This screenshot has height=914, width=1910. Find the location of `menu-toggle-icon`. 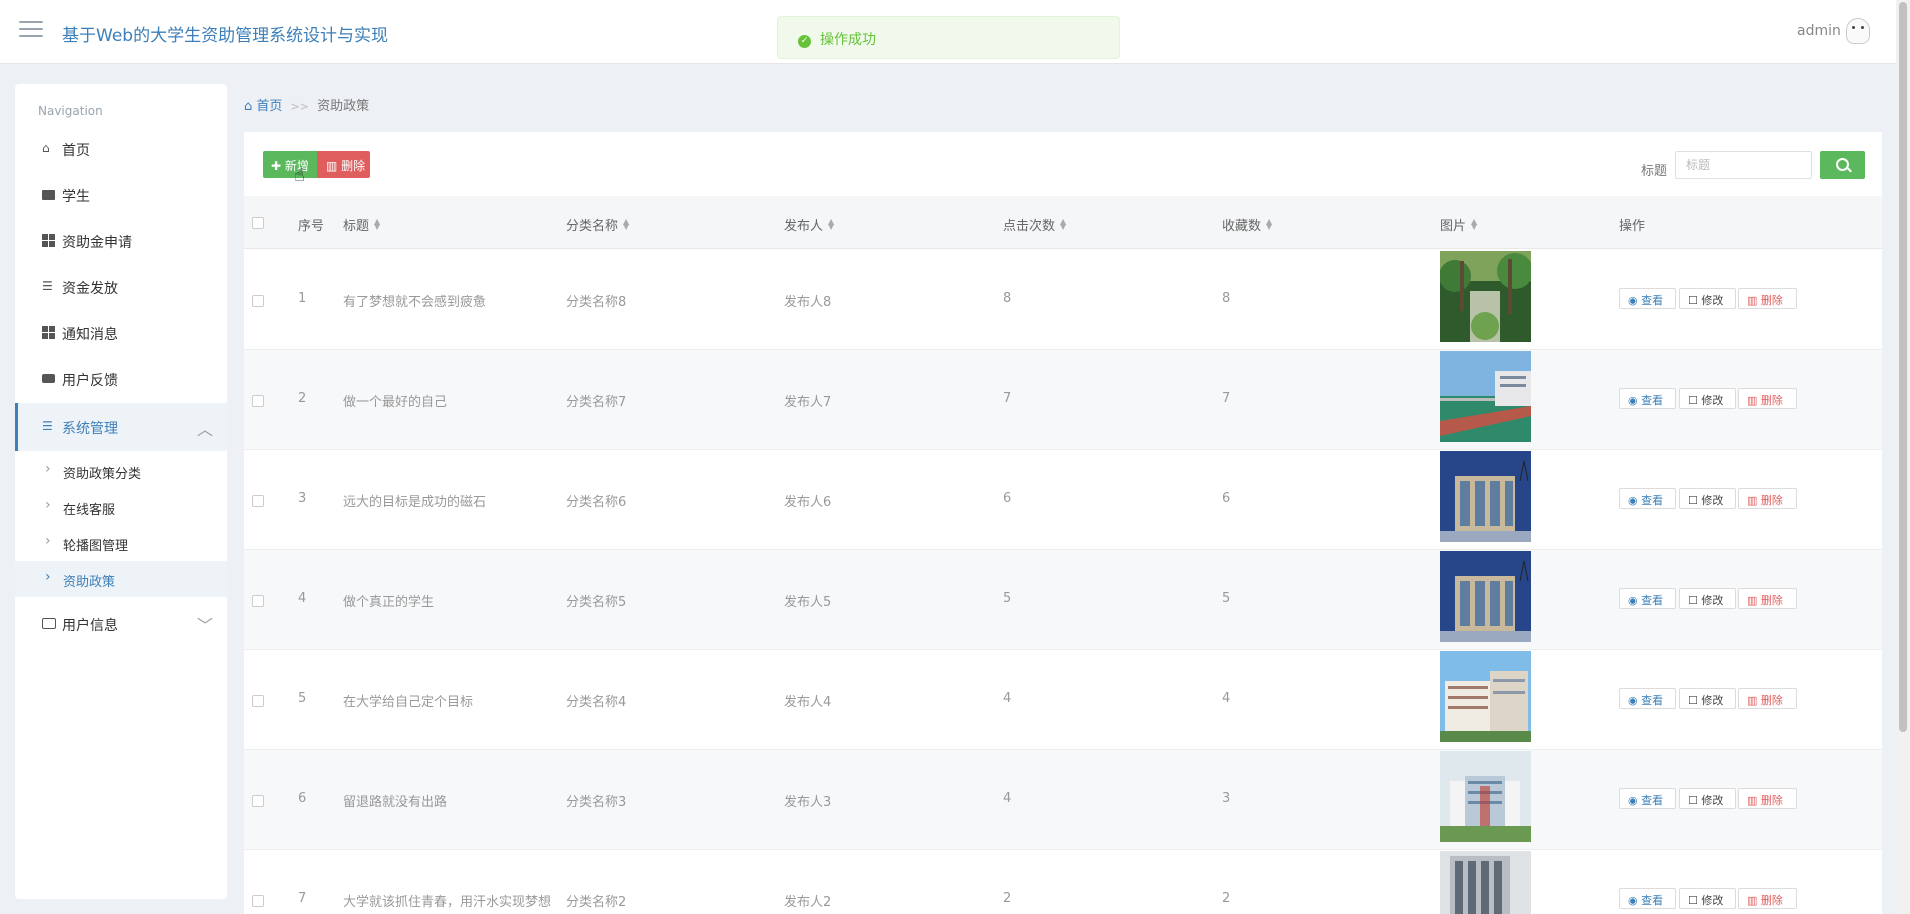

menu-toggle-icon is located at coordinates (31, 31).